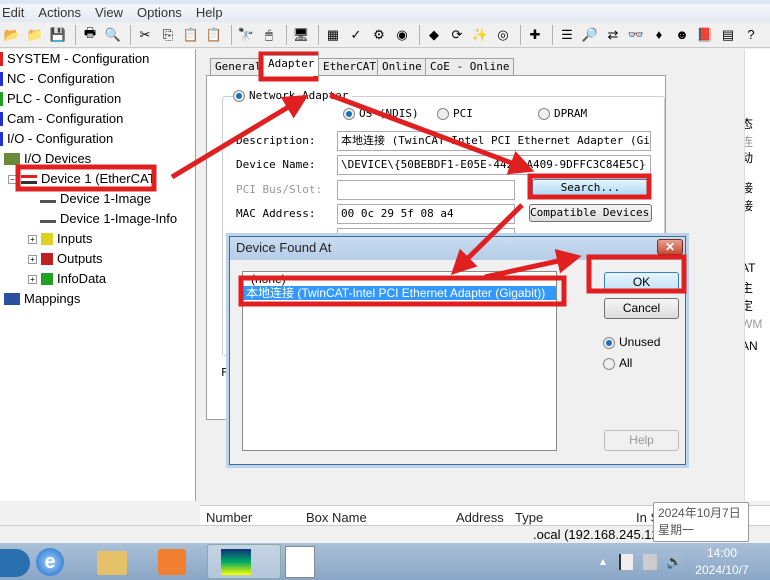 The height and width of the screenshot is (580, 770). Describe the element at coordinates (12, 35) in the screenshot. I see `open-folder-icon: 📂` at that location.